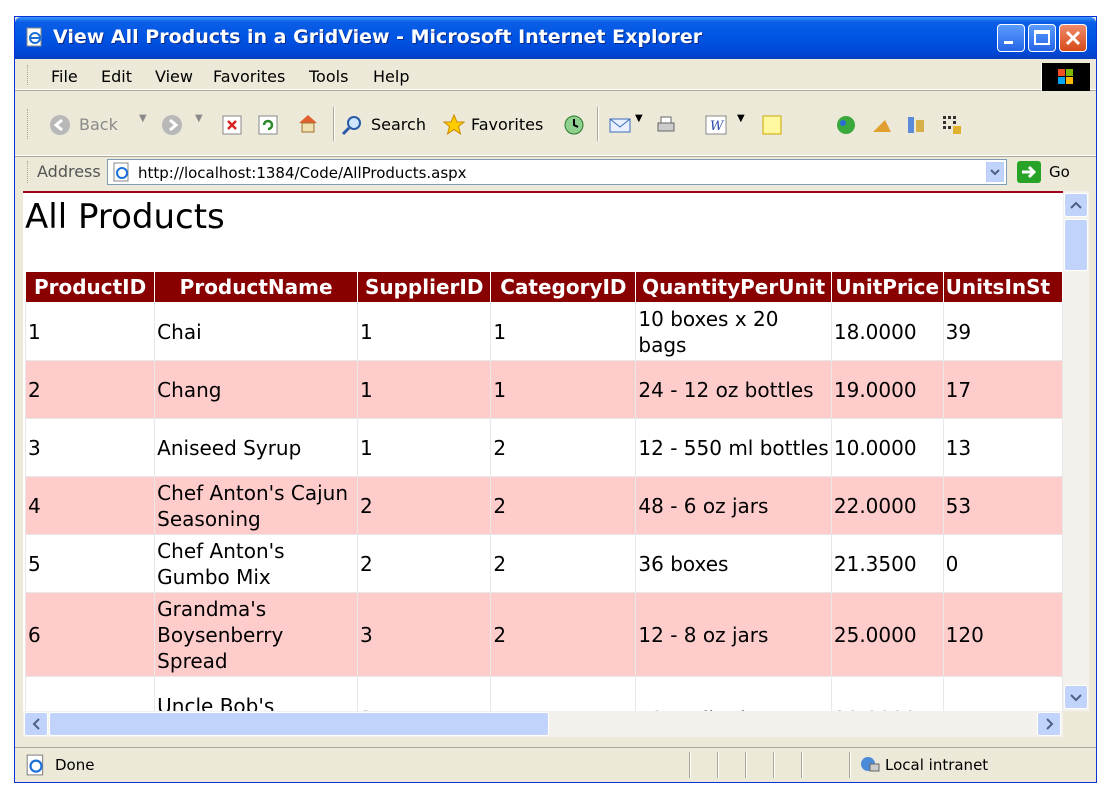  Describe the element at coordinates (733, 505) in the screenshot. I see `table-cell: 48 - 6 oz jars` at that location.